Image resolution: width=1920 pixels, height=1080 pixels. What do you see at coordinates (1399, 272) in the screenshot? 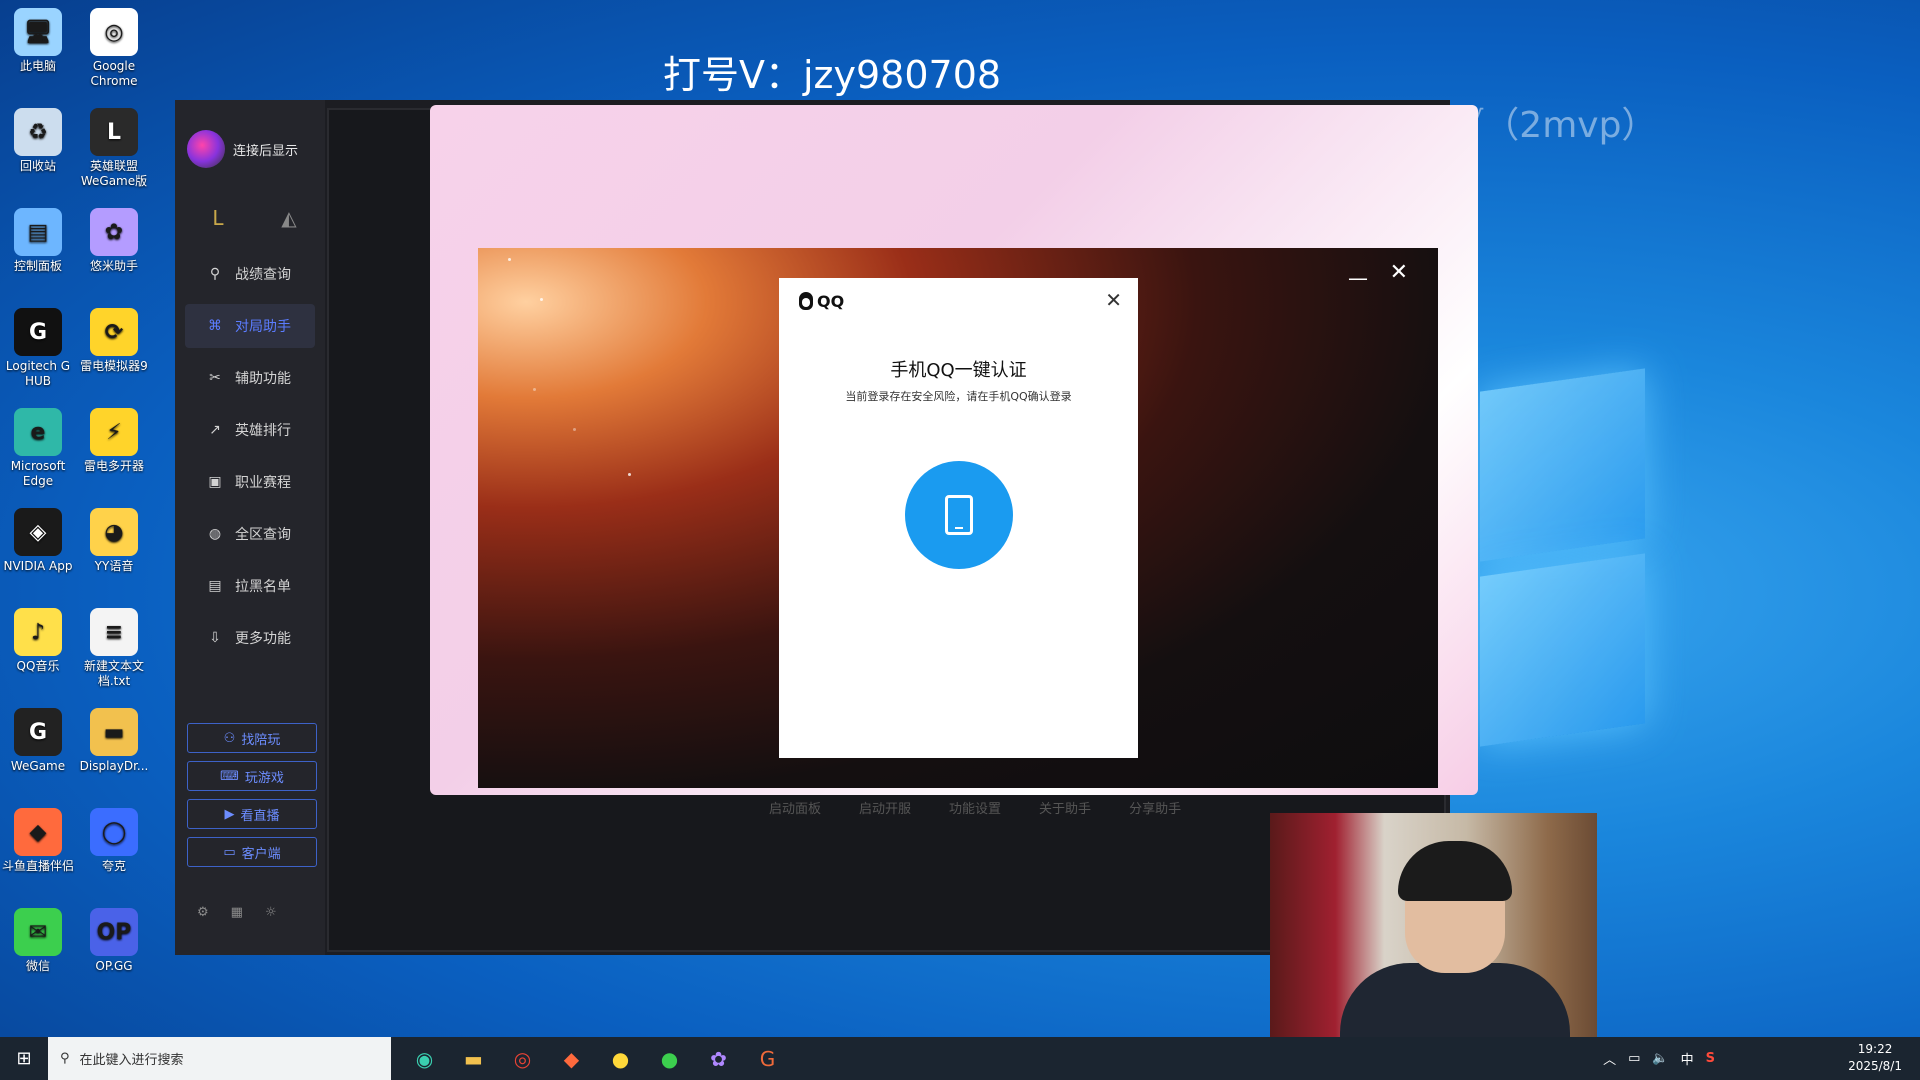
I see `close-button: ✕` at bounding box center [1399, 272].